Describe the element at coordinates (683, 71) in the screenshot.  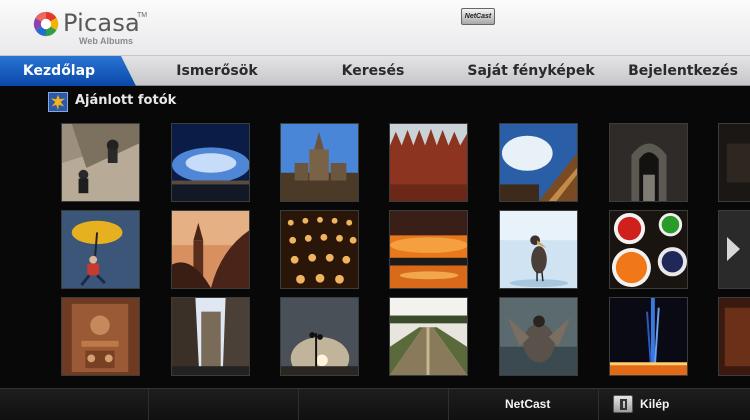
I see `tab-sign-in: Bejelentkezés` at that location.